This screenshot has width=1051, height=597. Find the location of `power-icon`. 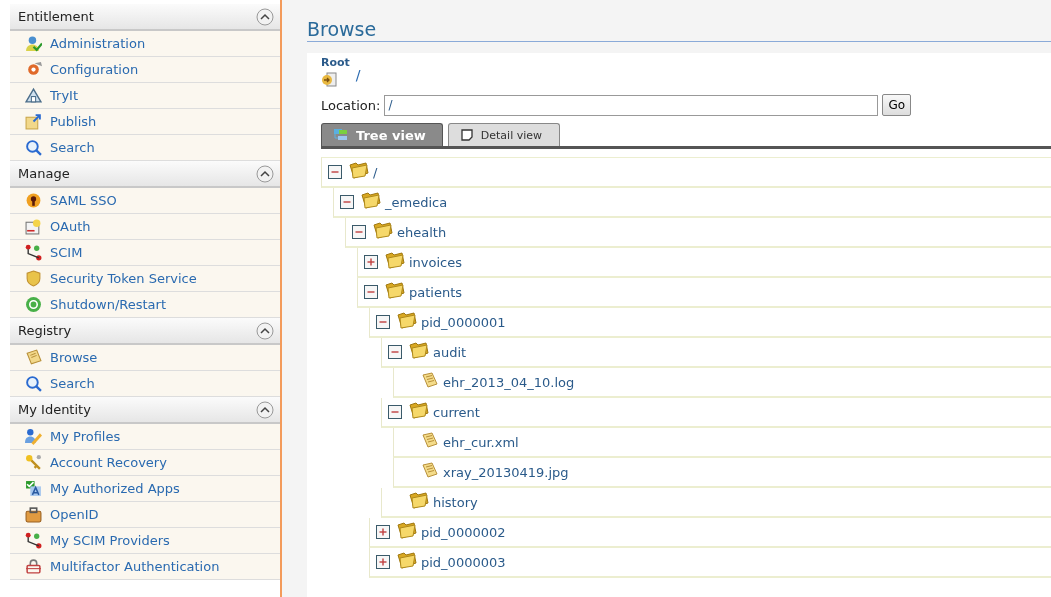

power-icon is located at coordinates (33, 304).